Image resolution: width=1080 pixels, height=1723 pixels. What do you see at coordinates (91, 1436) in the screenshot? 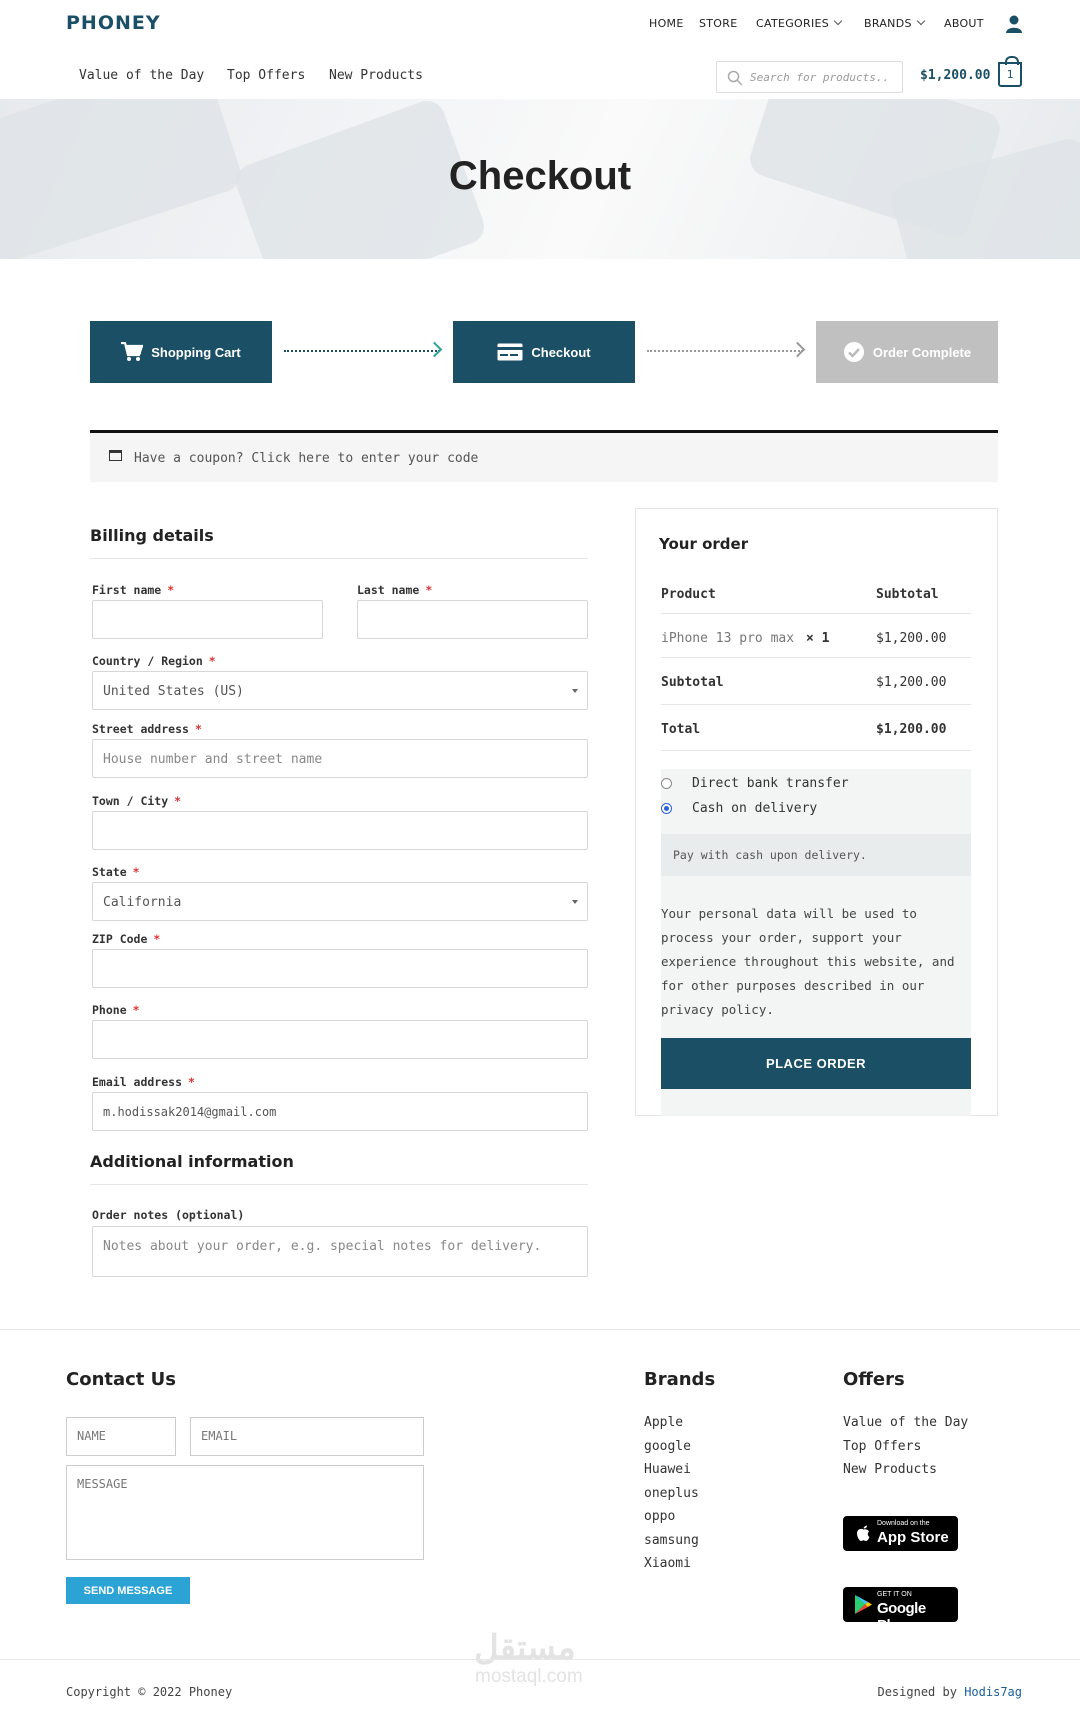
I see `contact-name-placeholder: NAME` at bounding box center [91, 1436].